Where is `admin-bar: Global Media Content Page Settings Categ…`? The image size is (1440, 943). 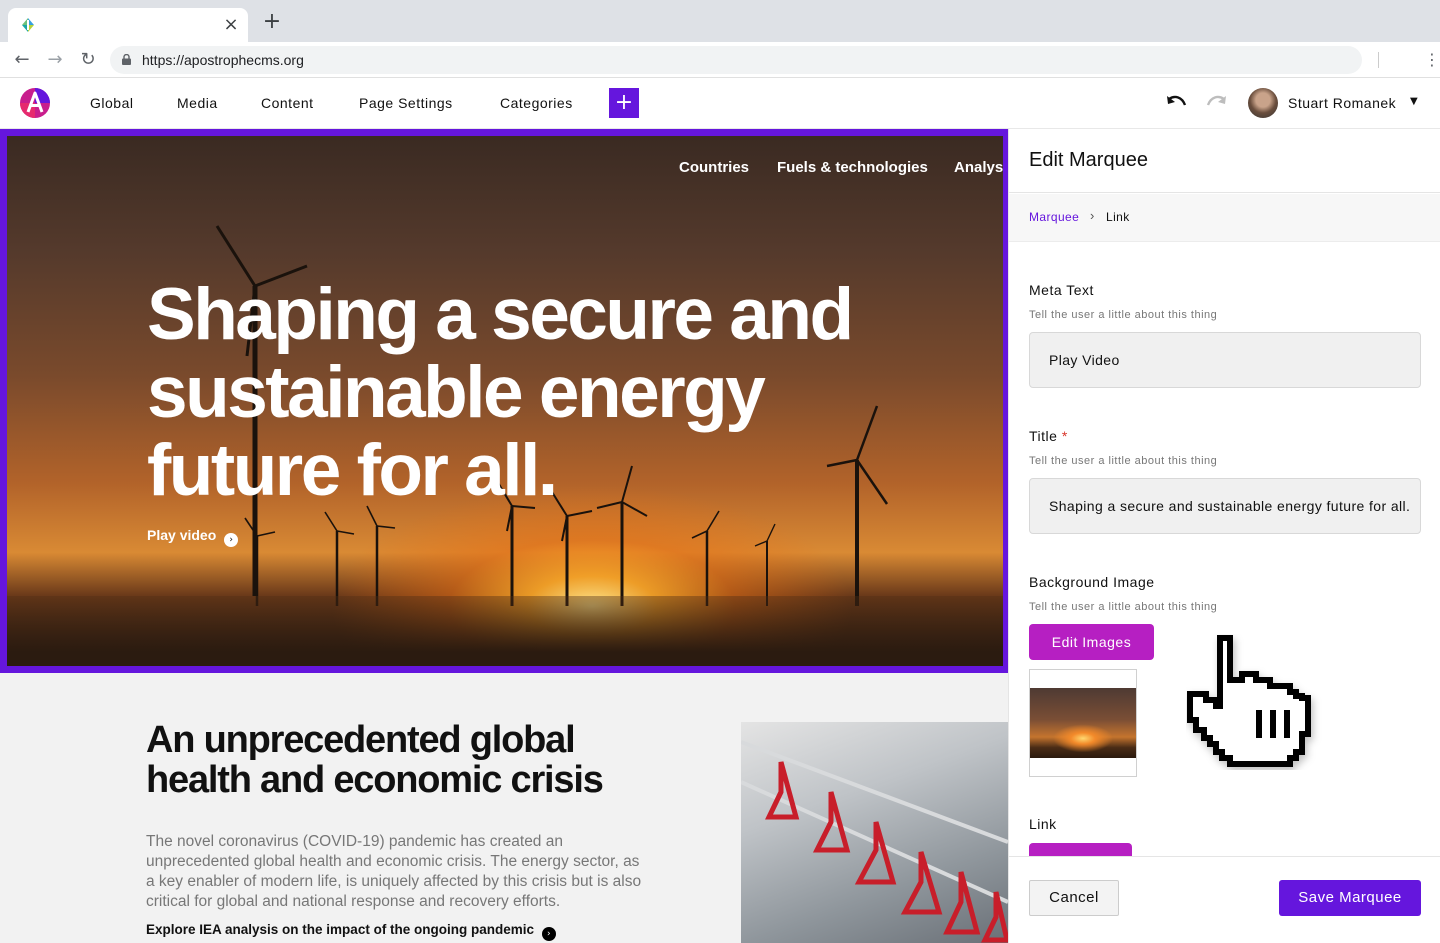
admin-bar: Global Media Content Page Settings Categ… is located at coordinates (720, 103).